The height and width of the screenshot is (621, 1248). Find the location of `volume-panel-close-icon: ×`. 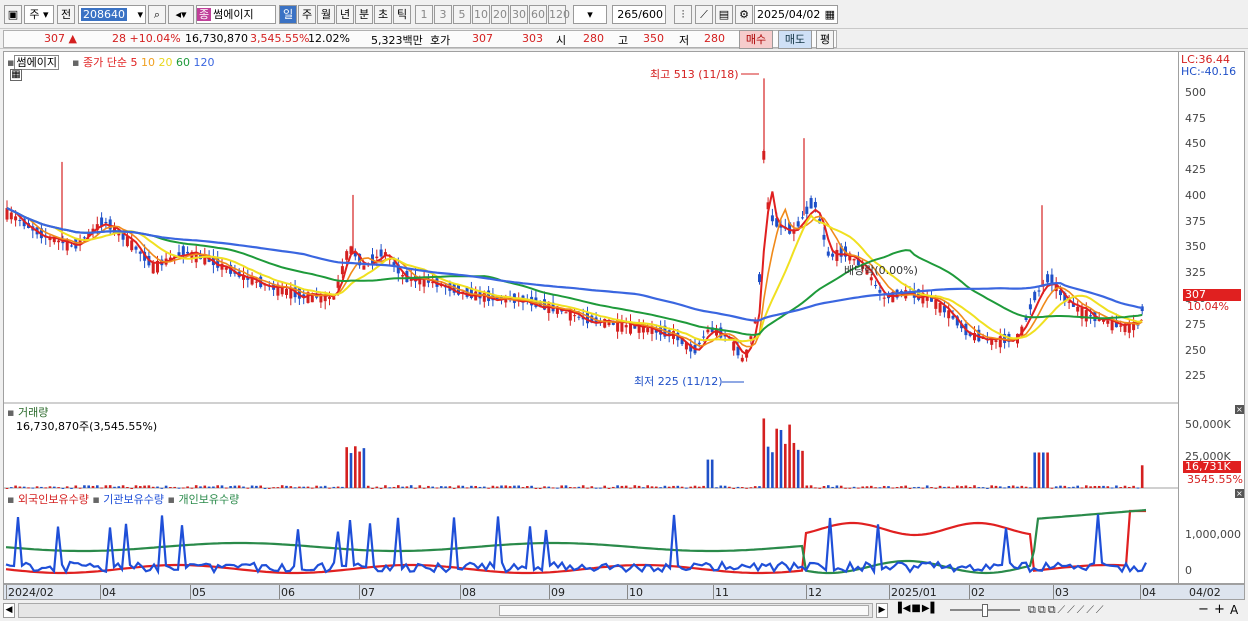

volume-panel-close-icon: × is located at coordinates (1239, 409).